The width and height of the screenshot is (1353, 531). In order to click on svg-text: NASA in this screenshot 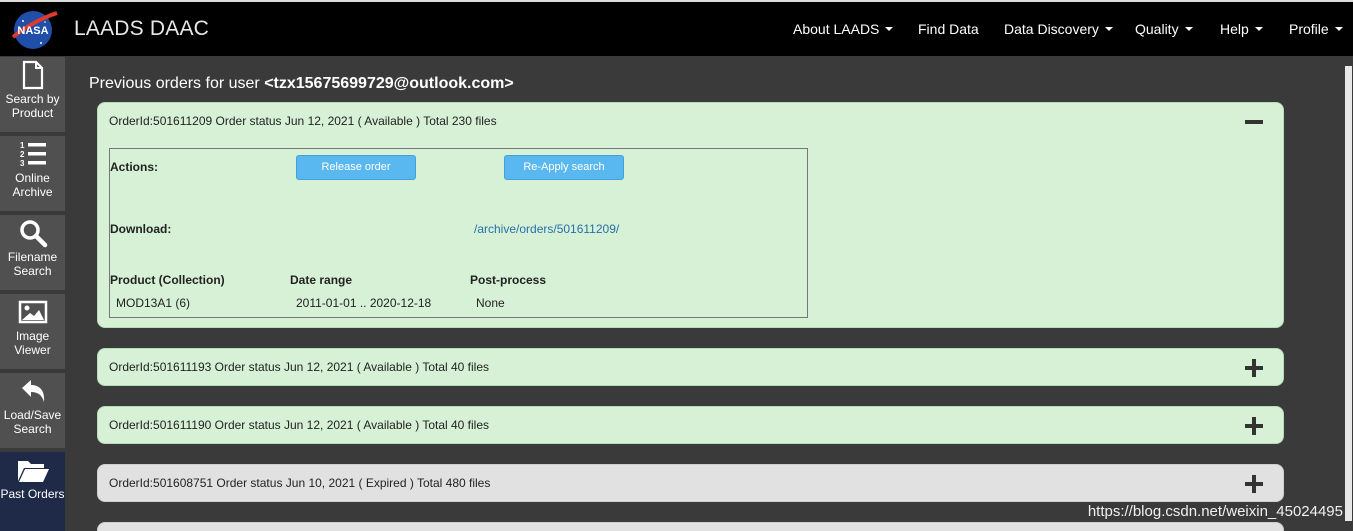, I will do `click(32, 31)`.